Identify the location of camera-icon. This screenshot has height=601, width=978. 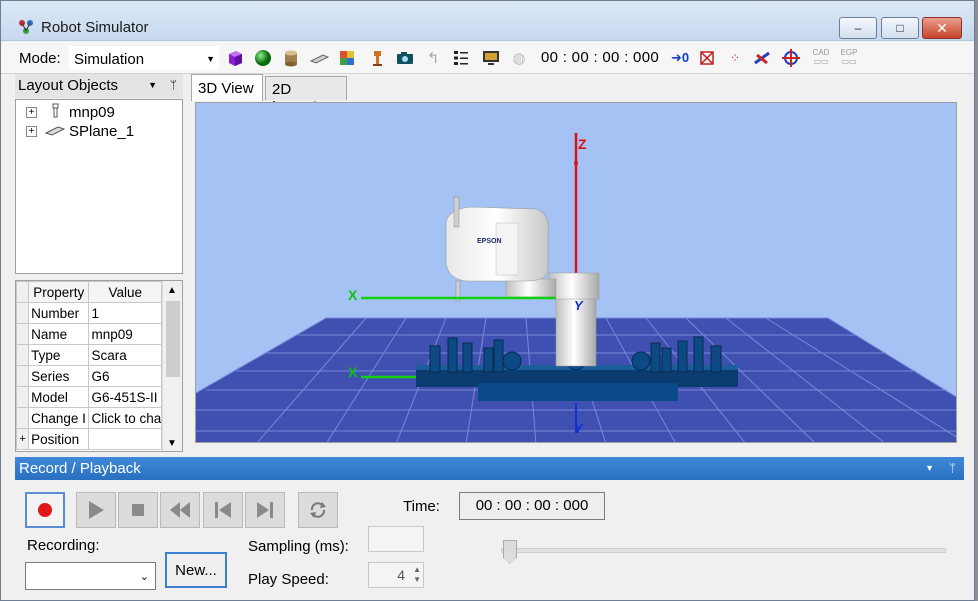
(405, 58).